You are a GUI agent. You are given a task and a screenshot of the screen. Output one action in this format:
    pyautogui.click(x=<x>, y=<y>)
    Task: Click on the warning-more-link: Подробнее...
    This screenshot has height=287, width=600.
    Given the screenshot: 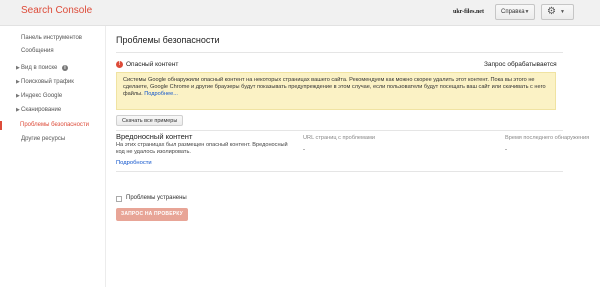 What is the action you would take?
    pyautogui.click(x=161, y=94)
    